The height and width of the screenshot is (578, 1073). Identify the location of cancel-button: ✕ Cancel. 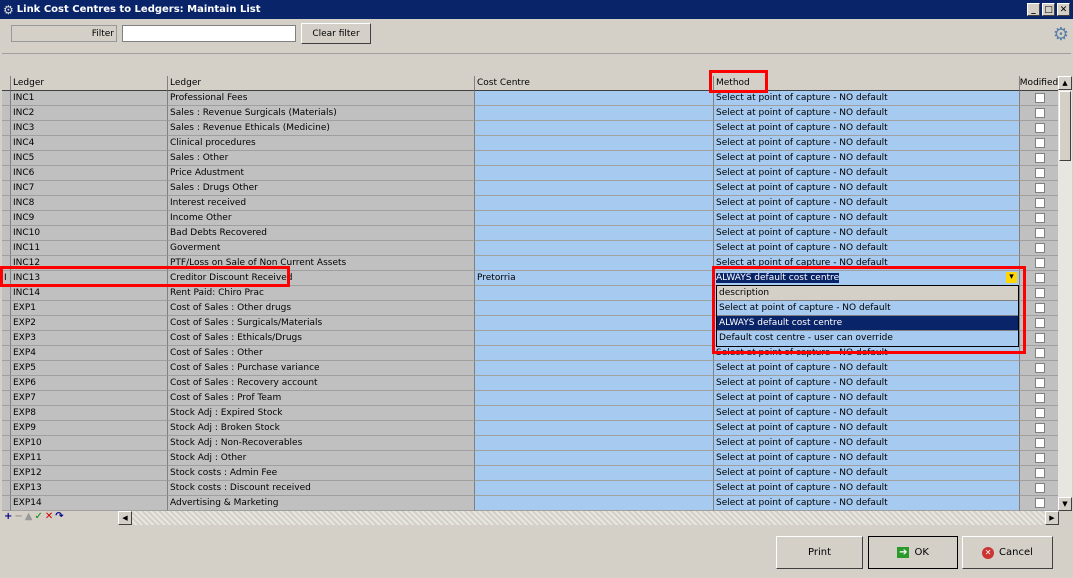
(1007, 552).